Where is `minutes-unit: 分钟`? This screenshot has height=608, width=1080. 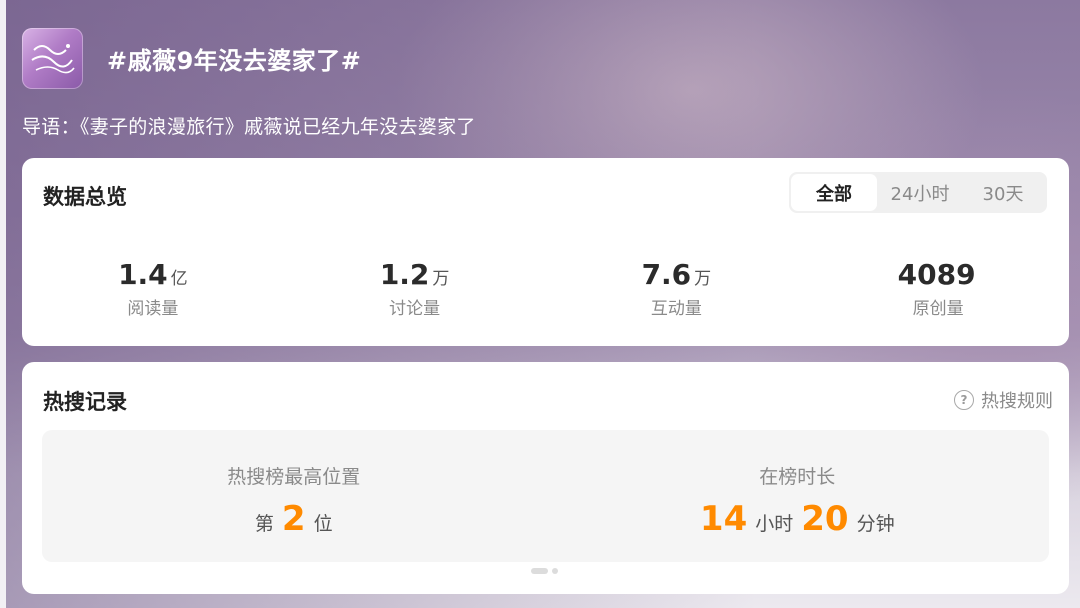 minutes-unit: 分钟 is located at coordinates (875, 524).